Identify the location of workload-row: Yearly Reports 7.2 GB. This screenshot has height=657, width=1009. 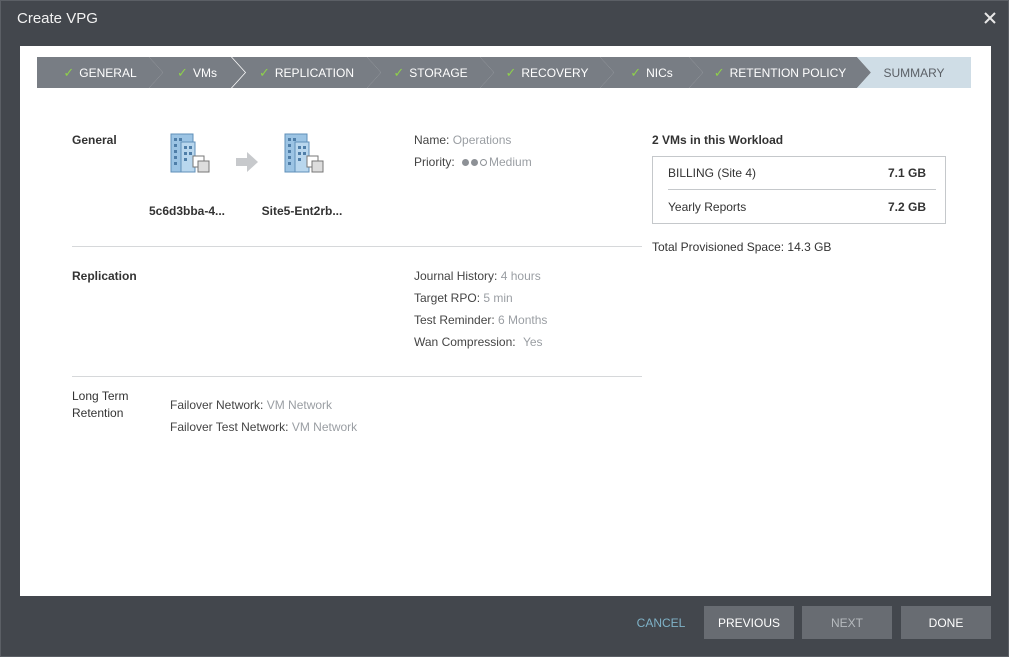
(802, 206).